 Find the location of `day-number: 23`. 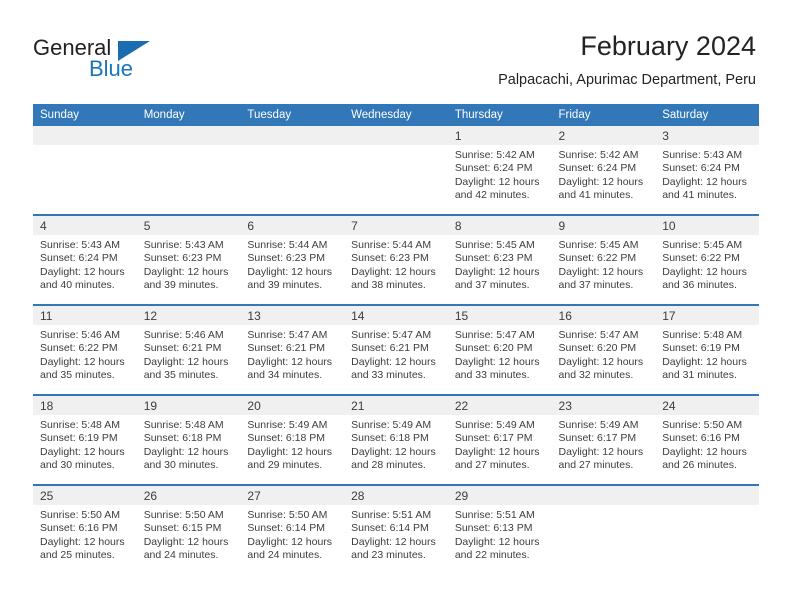

day-number: 23 is located at coordinates (603, 405).